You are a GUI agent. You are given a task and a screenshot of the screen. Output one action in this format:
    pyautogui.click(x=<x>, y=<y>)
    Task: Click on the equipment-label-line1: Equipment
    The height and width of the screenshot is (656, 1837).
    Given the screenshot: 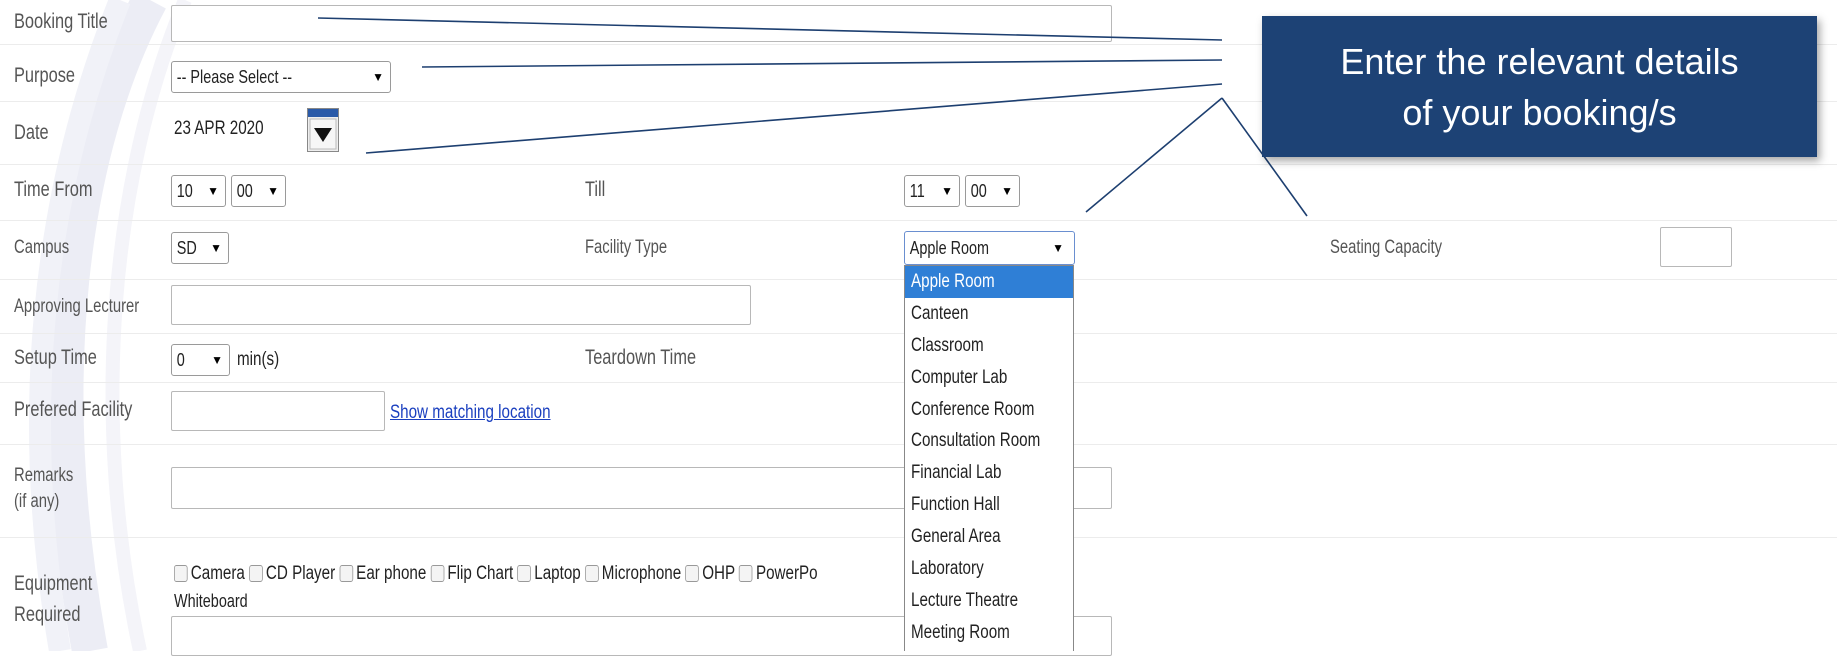 What is the action you would take?
    pyautogui.click(x=53, y=583)
    